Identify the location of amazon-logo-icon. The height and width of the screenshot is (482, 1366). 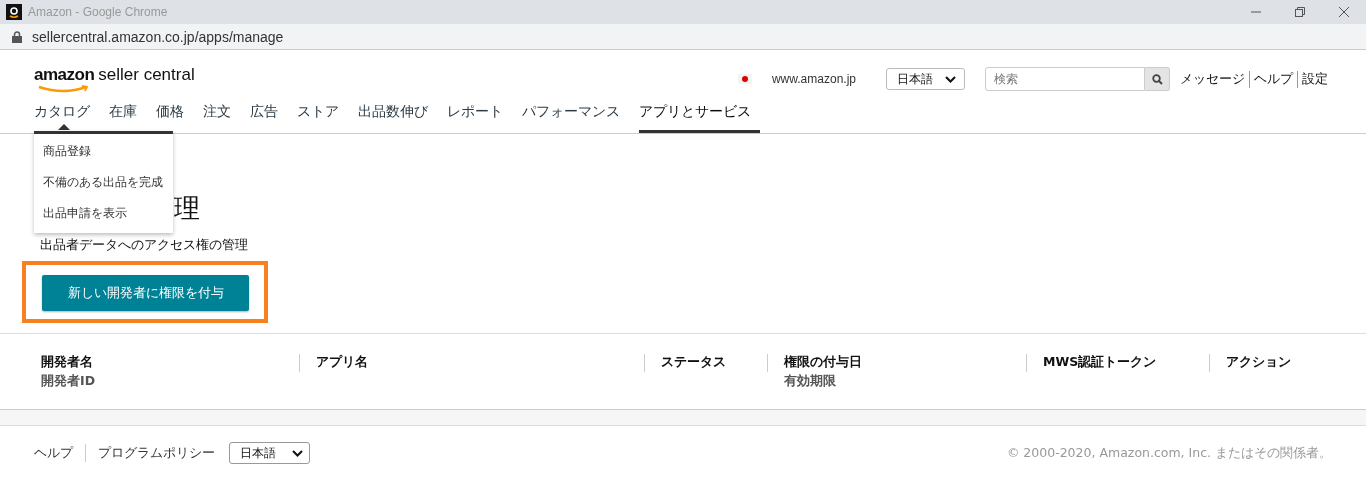
(14, 12).